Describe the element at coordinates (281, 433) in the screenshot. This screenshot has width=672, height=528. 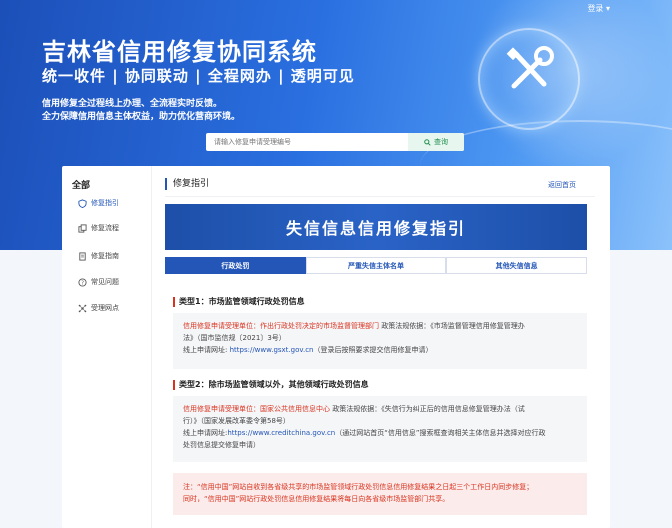
I see `type2-url-link: https://www.creditchina.gov.cn` at that location.